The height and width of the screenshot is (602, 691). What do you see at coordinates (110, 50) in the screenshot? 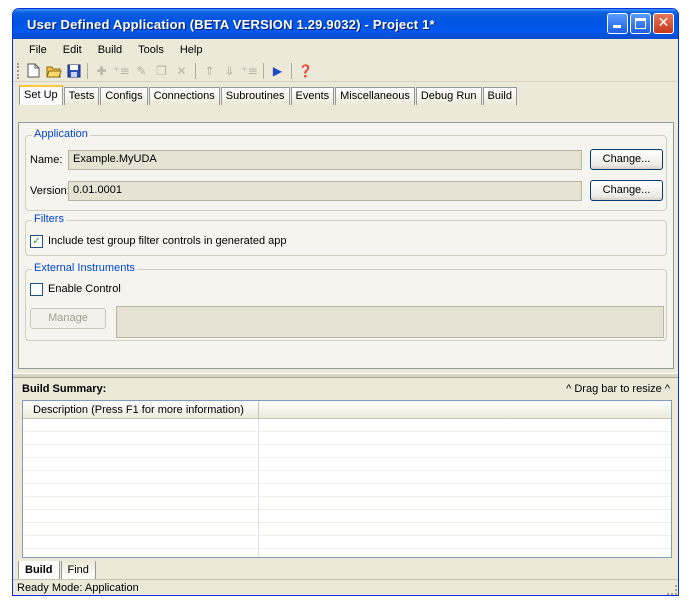
I see `menu-build: Build` at bounding box center [110, 50].